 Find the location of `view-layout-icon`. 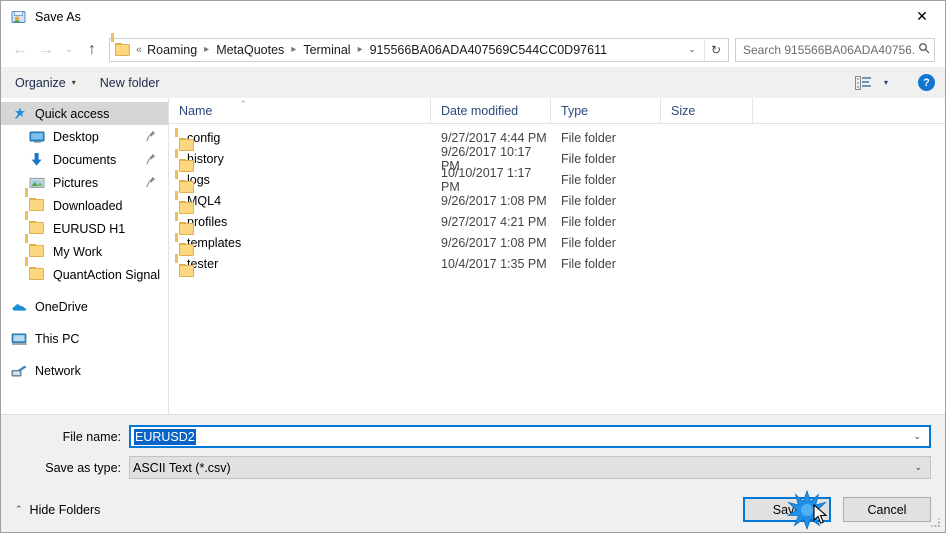

view-layout-icon is located at coordinates (863, 82).